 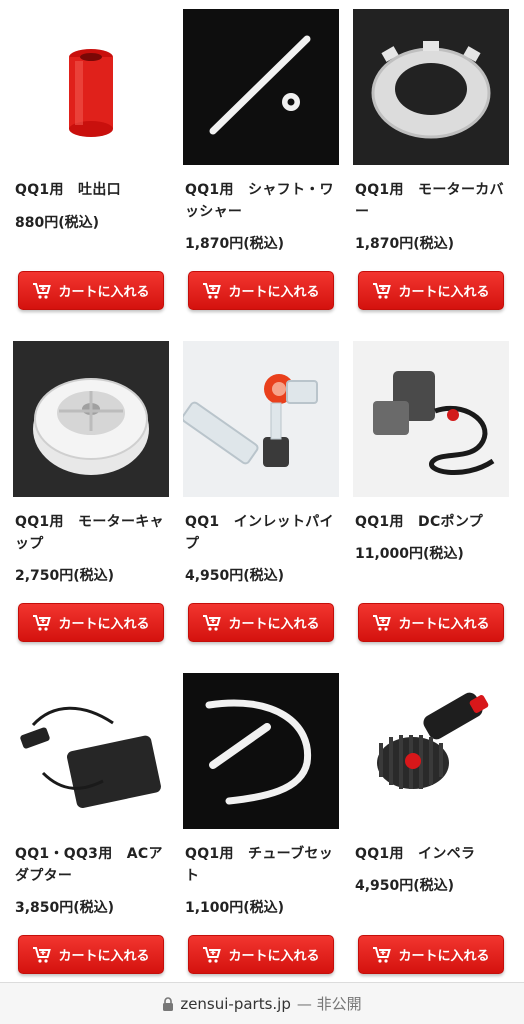 What do you see at coordinates (65, 576) in the screenshot?
I see `product-price: 2,750円(税込)` at bounding box center [65, 576].